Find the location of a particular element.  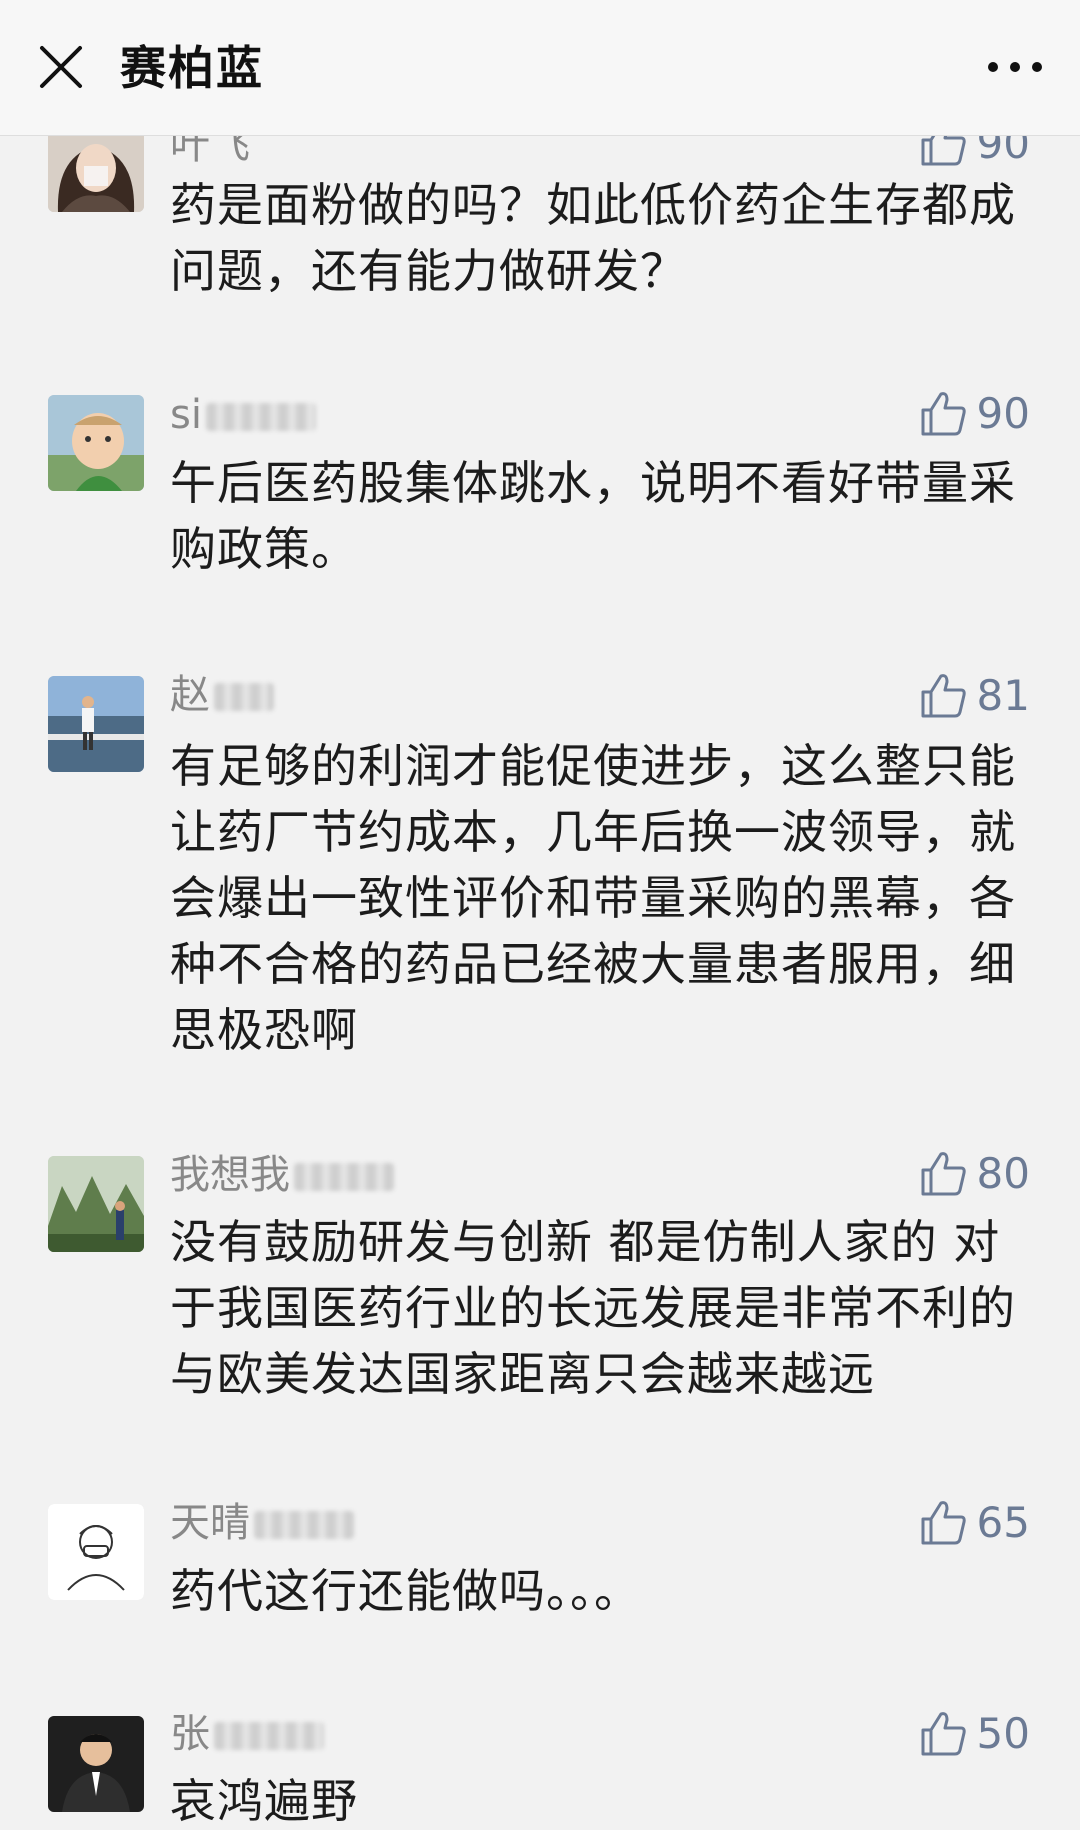

more-icon is located at coordinates (1015, 67).